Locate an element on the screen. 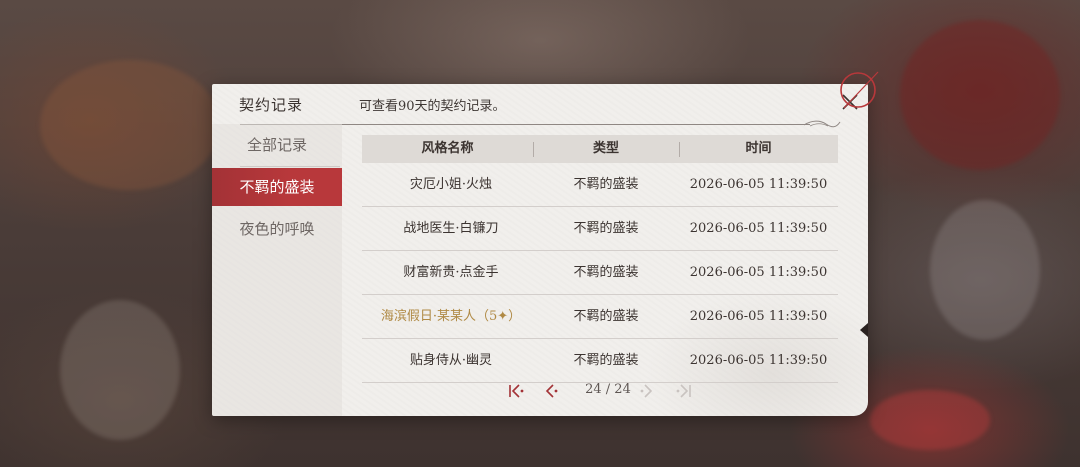  sidebar-item-night-call: 夜色的呼唤 is located at coordinates (277, 229).